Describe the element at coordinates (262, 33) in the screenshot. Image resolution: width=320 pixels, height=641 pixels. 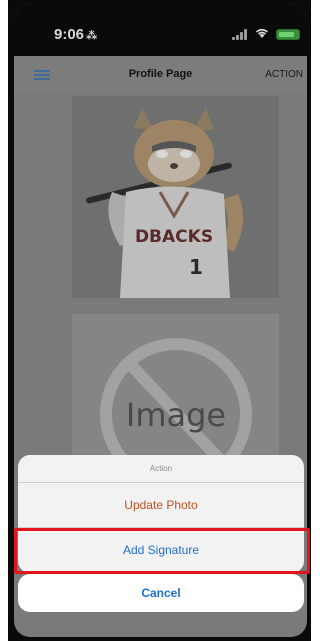
I see `wifi-icon` at that location.